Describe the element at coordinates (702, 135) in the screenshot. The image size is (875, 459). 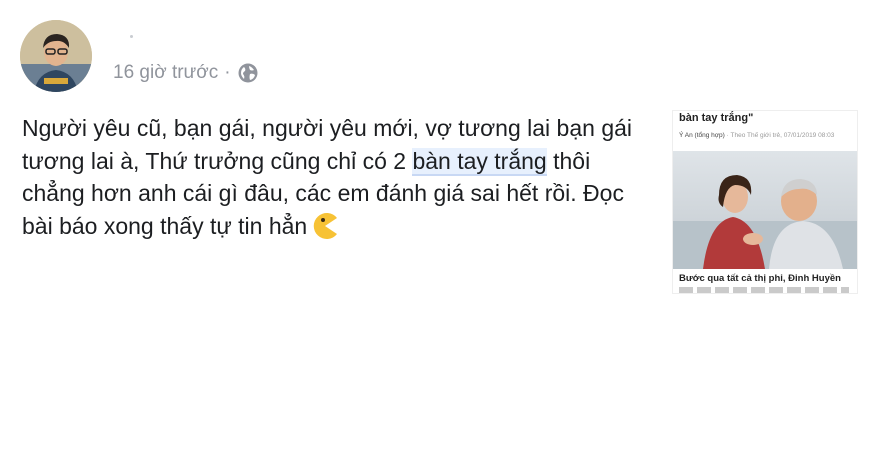
I see `attachment-author: Ý An (tổng hợp)` at that location.